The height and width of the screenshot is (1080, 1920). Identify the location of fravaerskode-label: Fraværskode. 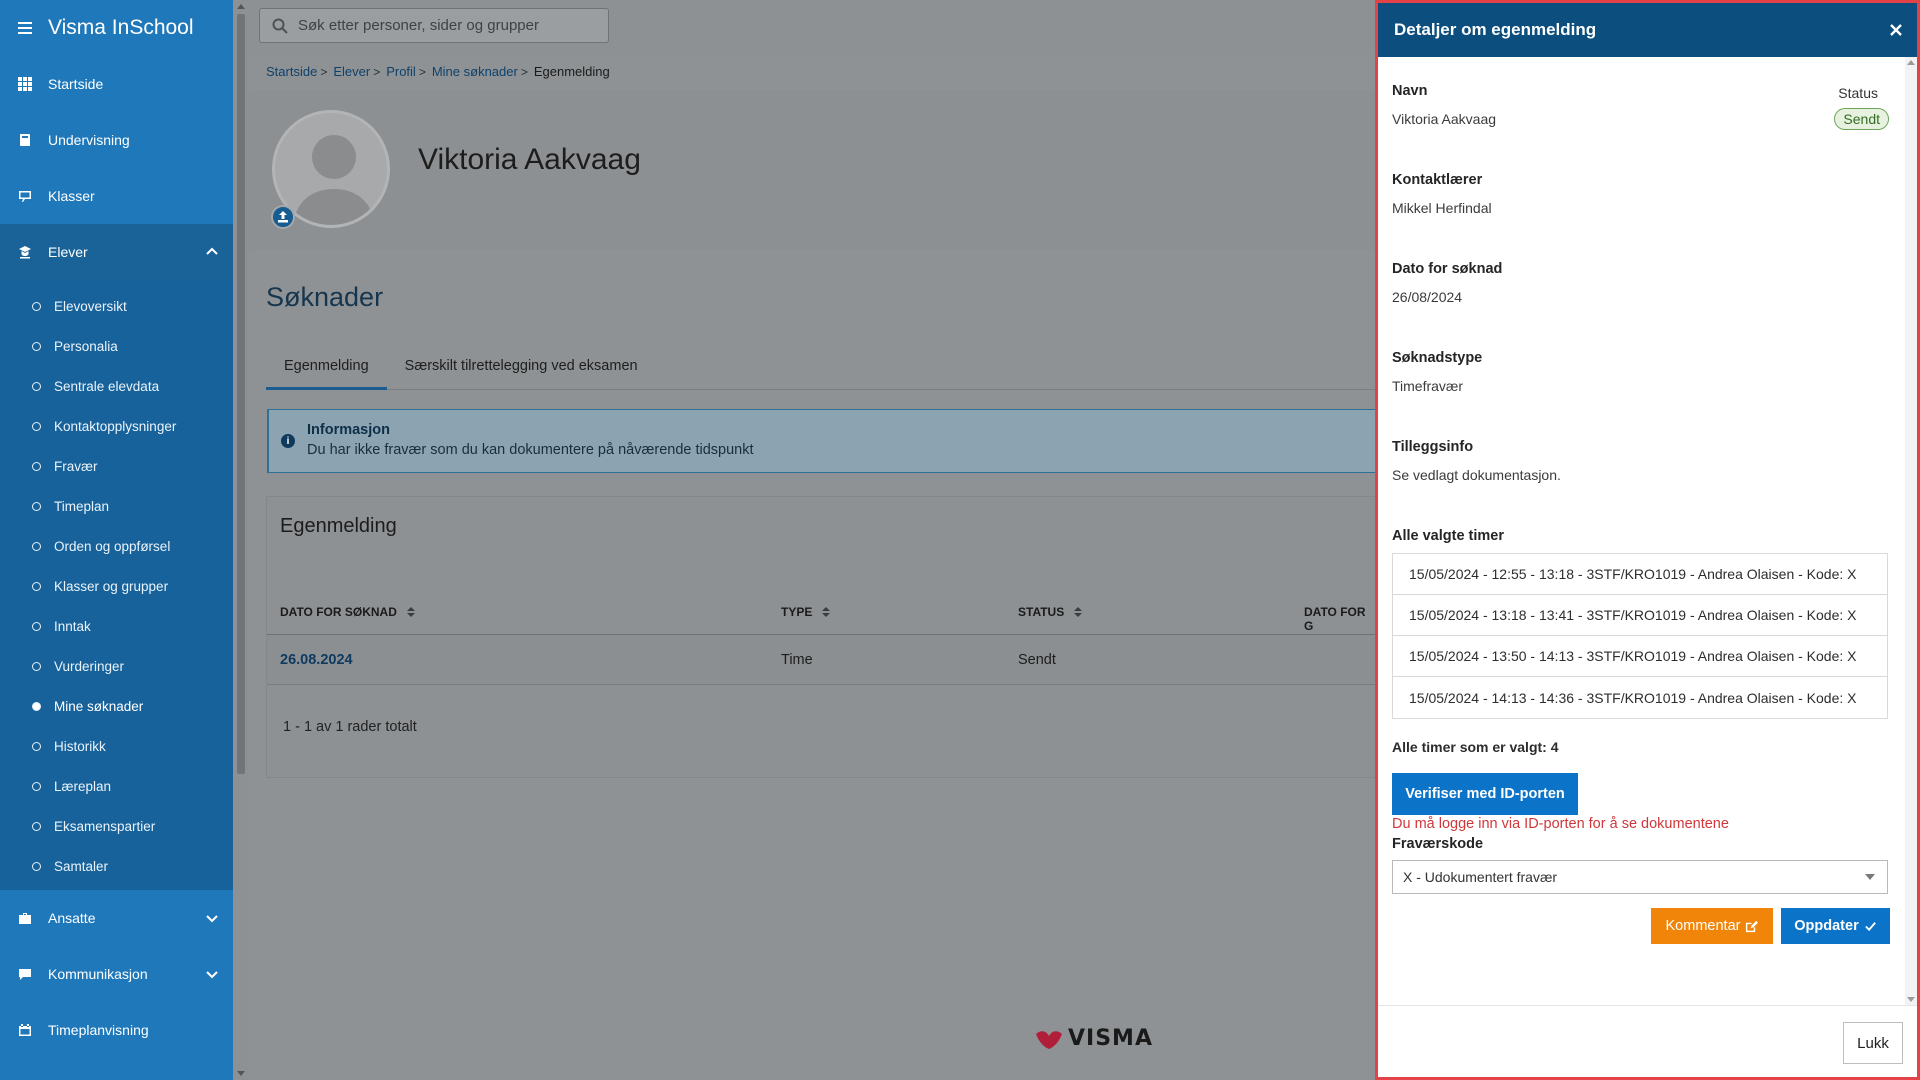
(1438, 844).